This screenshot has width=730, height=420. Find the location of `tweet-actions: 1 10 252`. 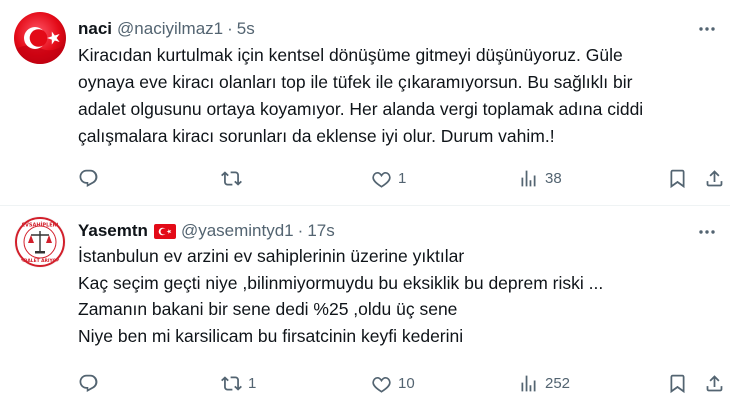

tweet-actions: 1 10 252 is located at coordinates (401, 383).